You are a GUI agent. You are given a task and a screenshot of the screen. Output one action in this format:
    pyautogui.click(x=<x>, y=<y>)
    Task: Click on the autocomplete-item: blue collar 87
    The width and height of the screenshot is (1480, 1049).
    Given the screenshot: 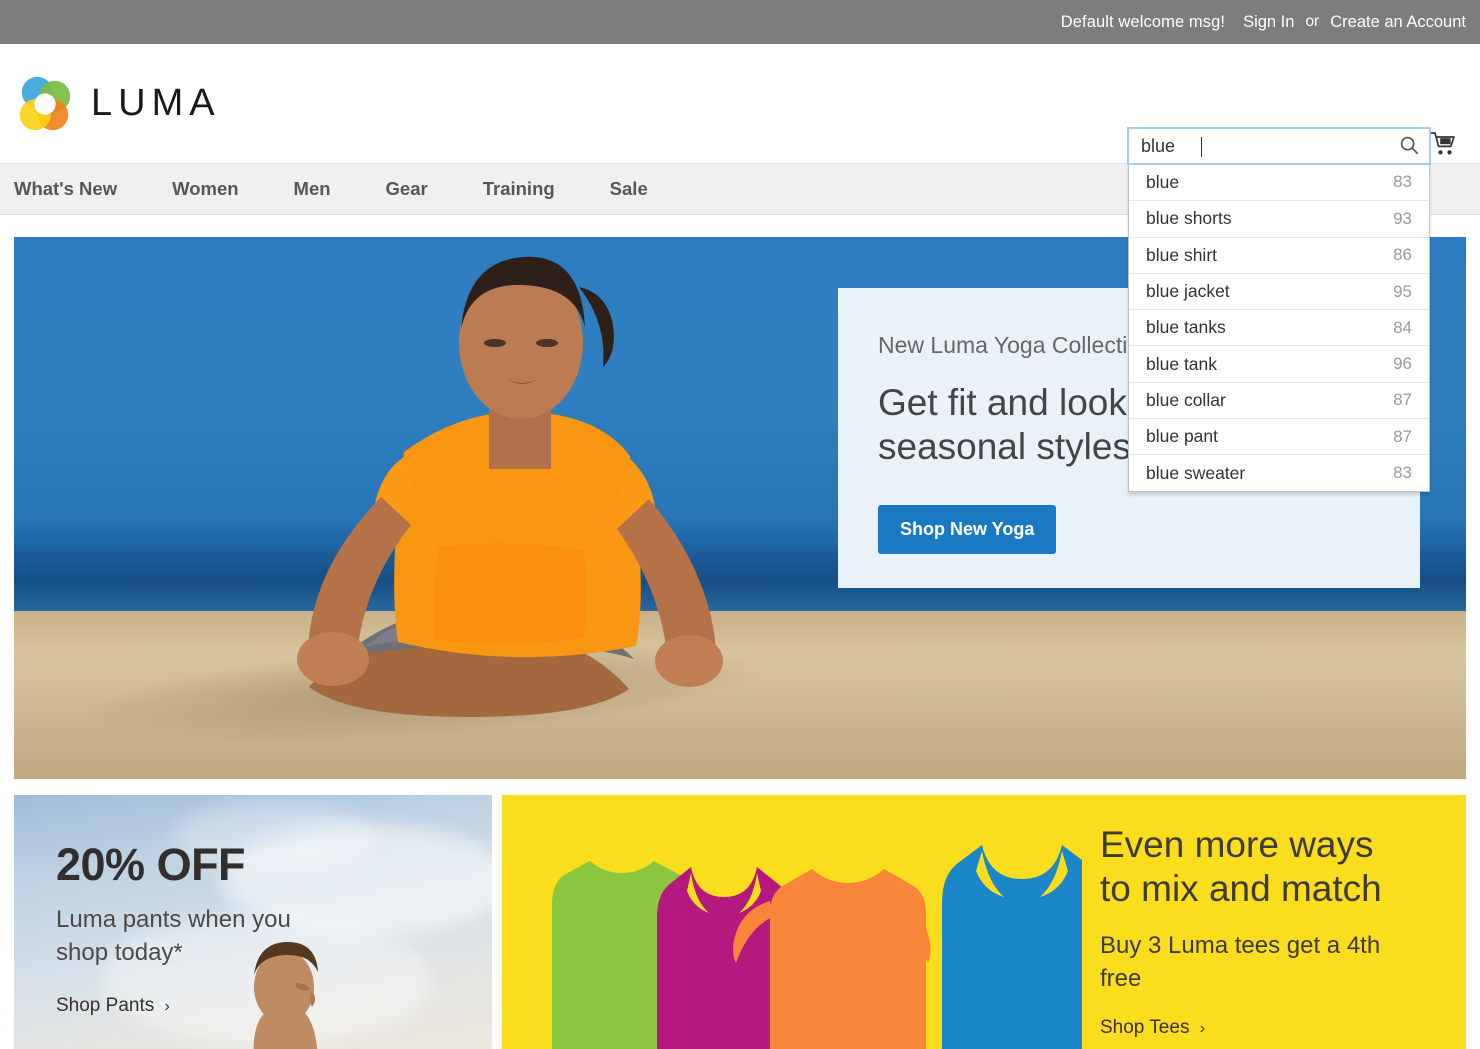 What is the action you would take?
    pyautogui.click(x=1279, y=399)
    